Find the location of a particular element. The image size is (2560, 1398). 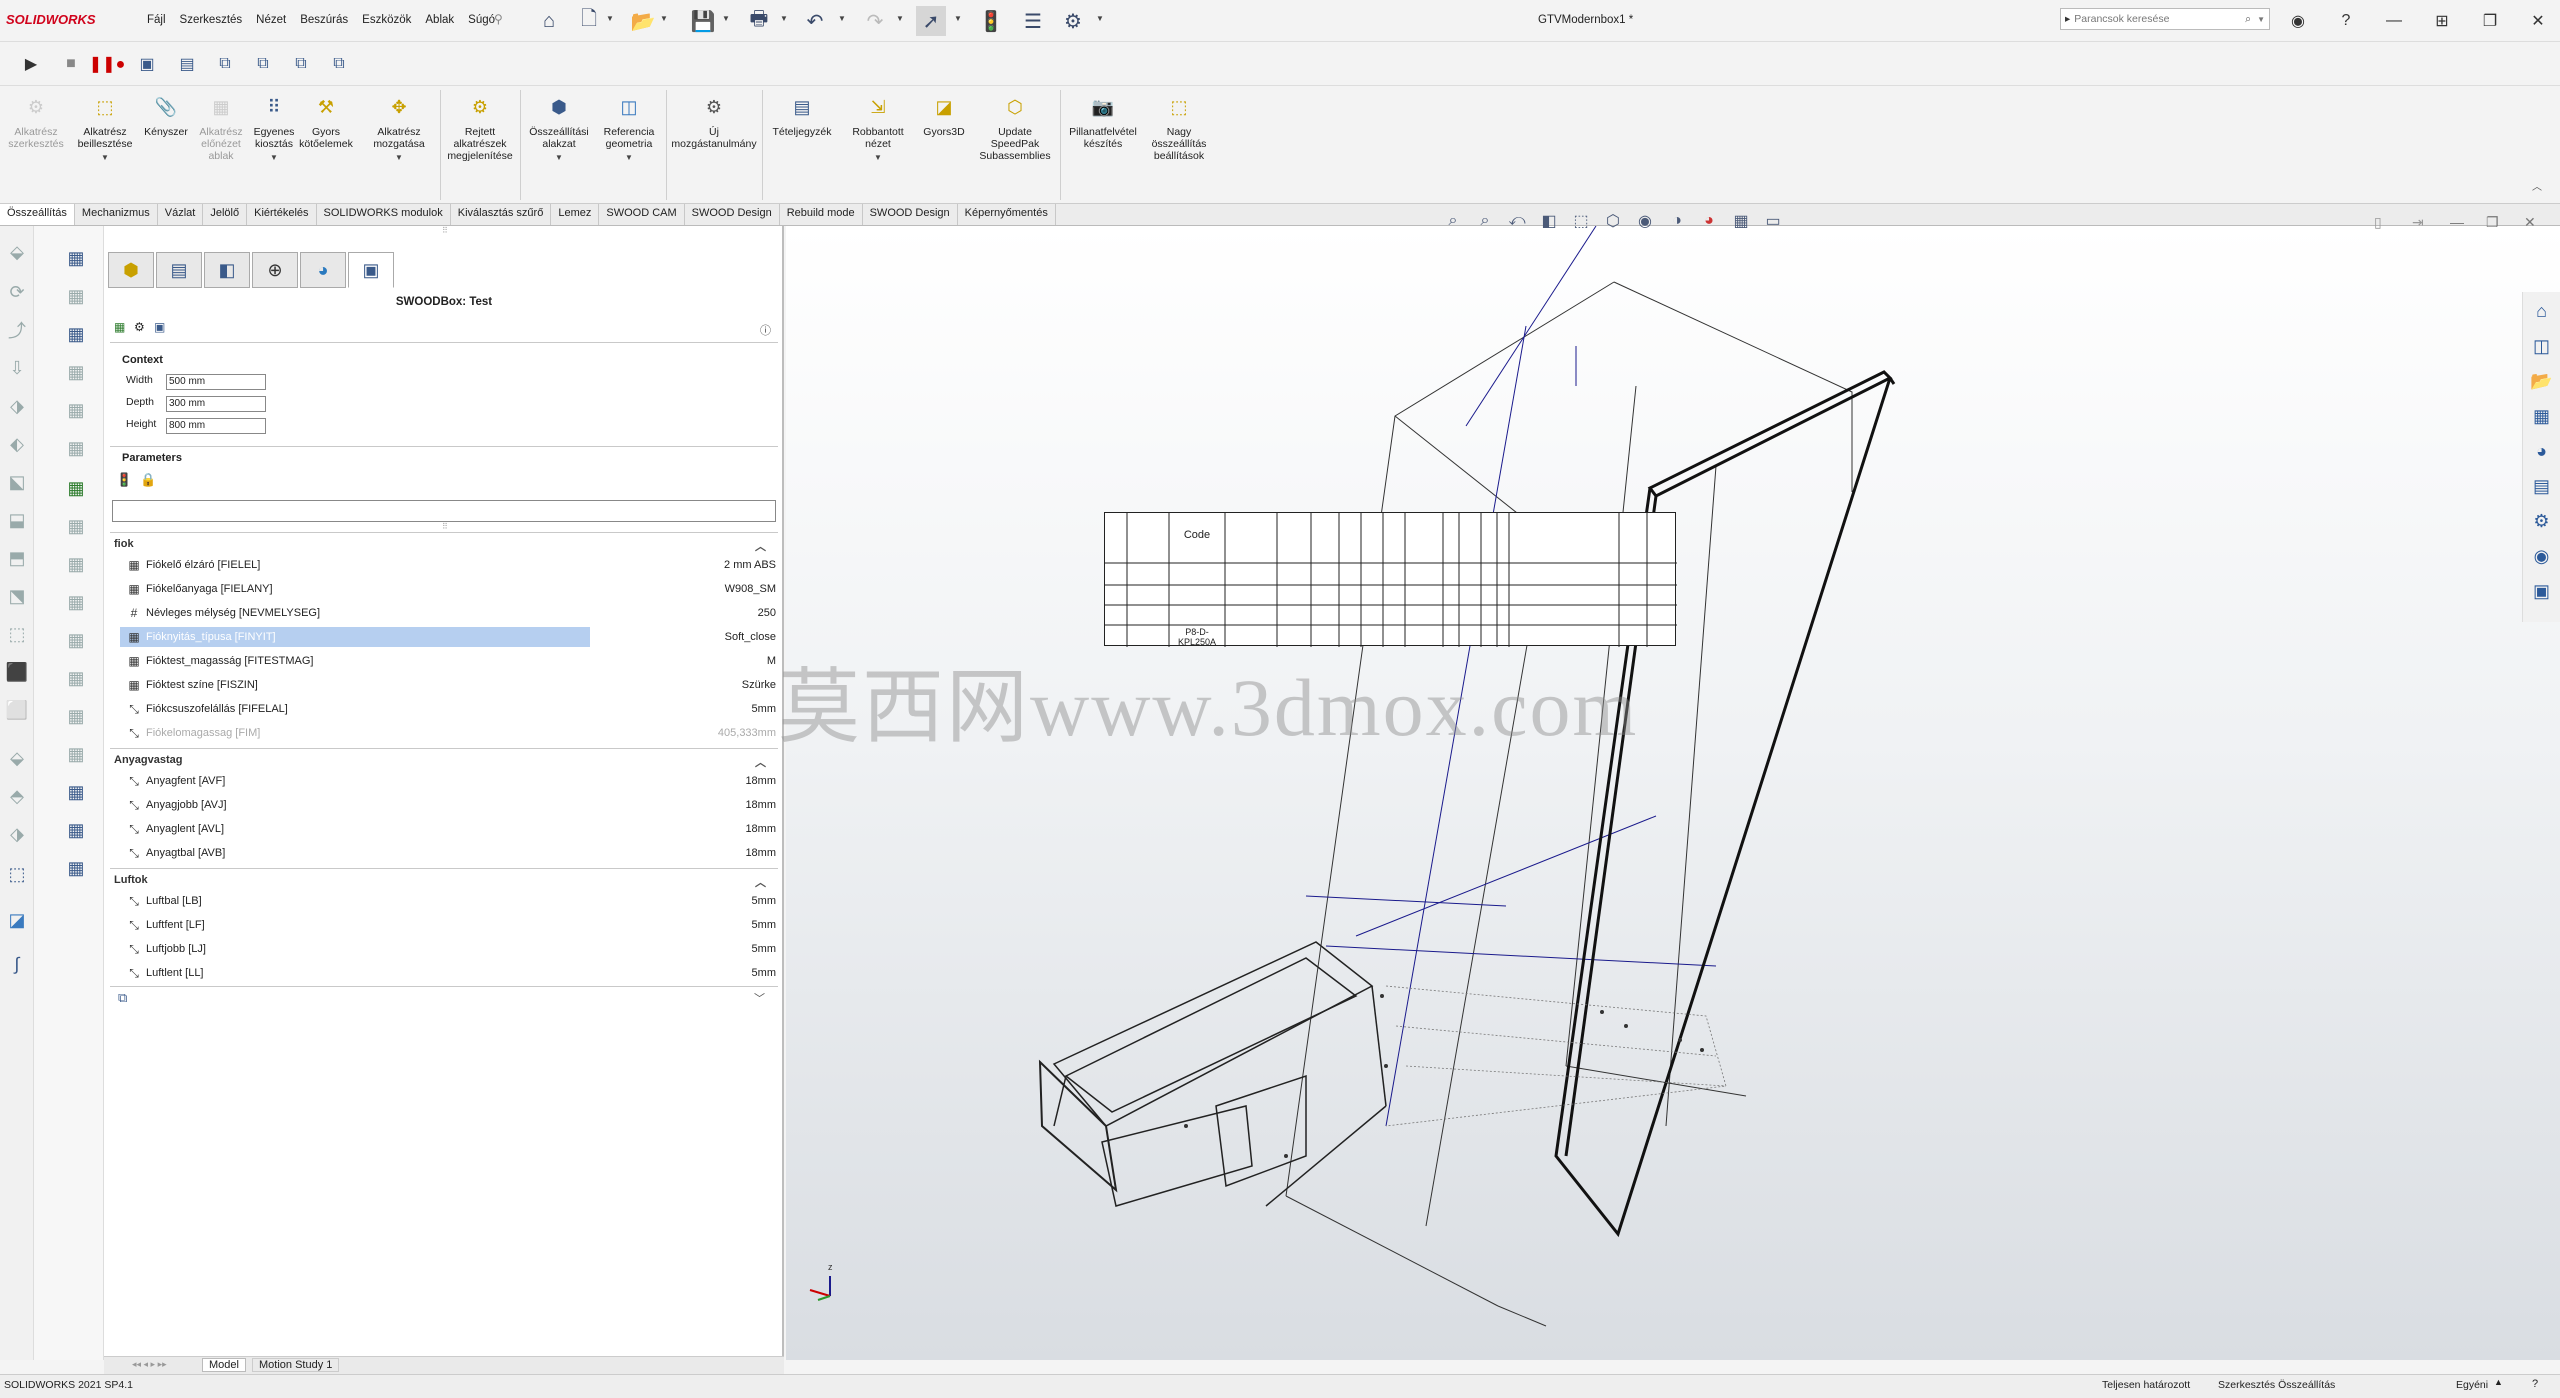

param-row: ⤡ Luftjobb [LJ] 5mm is located at coordinates (451, 949).